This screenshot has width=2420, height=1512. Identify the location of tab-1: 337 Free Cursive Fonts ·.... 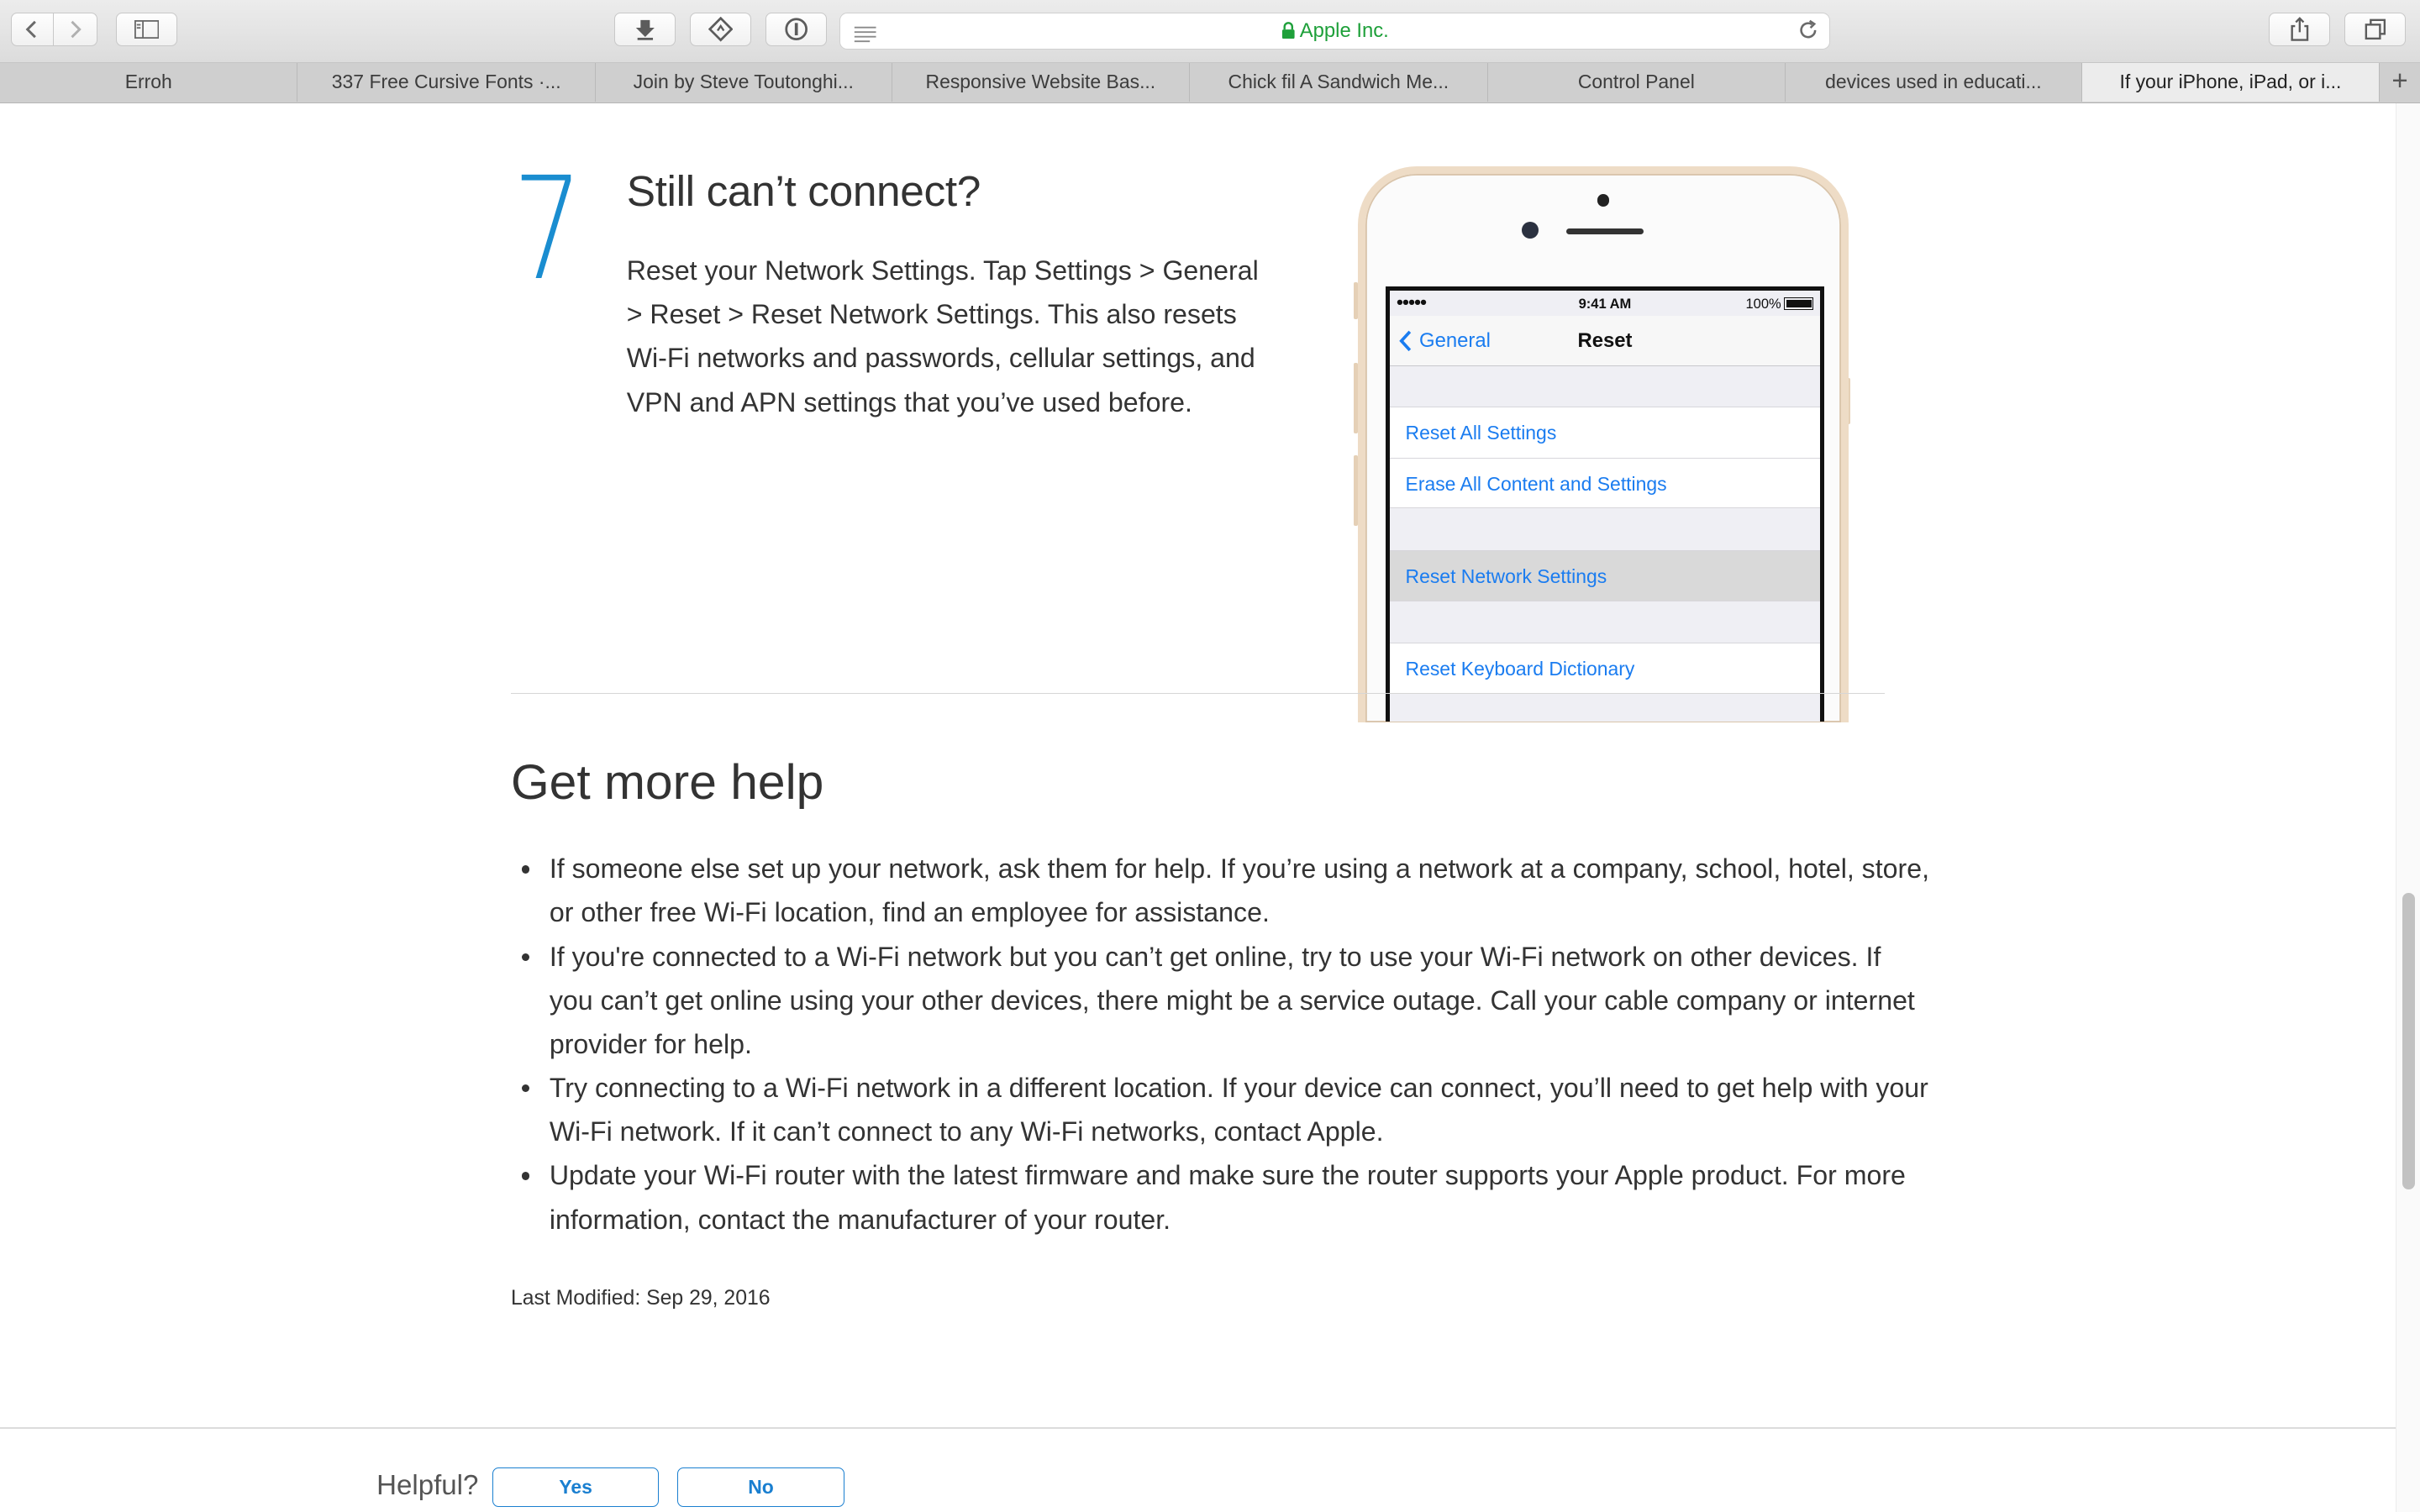
(447, 82).